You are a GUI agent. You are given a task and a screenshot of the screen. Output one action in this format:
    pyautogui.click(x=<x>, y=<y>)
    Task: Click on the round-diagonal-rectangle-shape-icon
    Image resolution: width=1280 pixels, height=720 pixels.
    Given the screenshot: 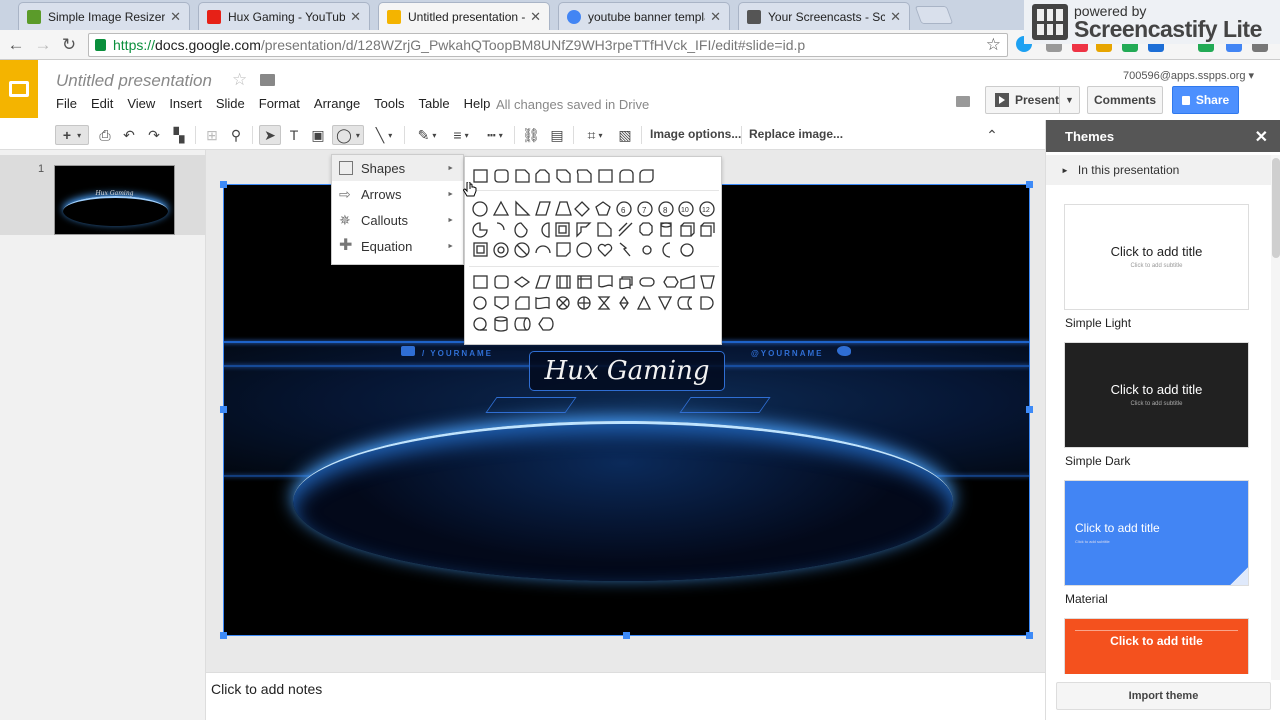 What is the action you would take?
    pyautogui.click(x=646, y=176)
    